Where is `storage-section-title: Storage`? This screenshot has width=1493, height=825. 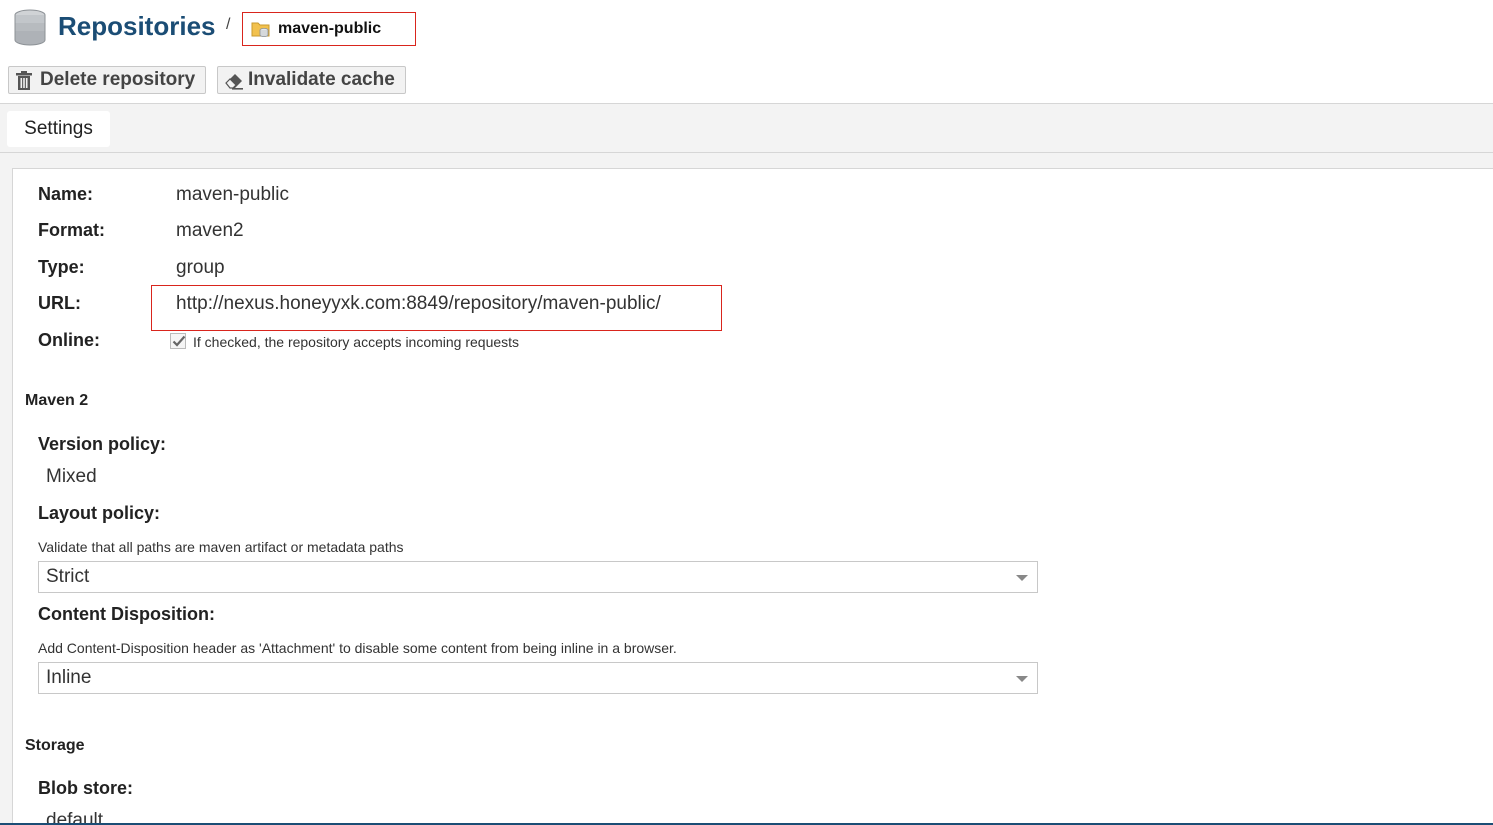
storage-section-title: Storage is located at coordinates (55, 745).